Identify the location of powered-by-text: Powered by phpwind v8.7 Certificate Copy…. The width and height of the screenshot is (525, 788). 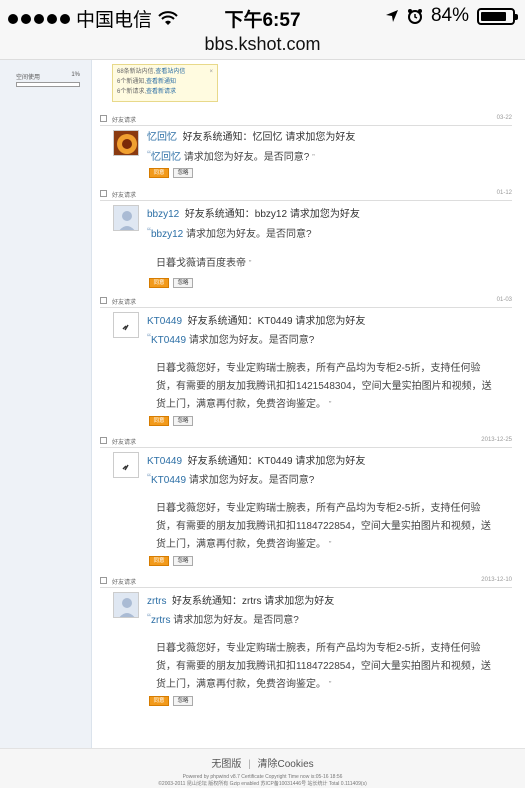
(262, 777).